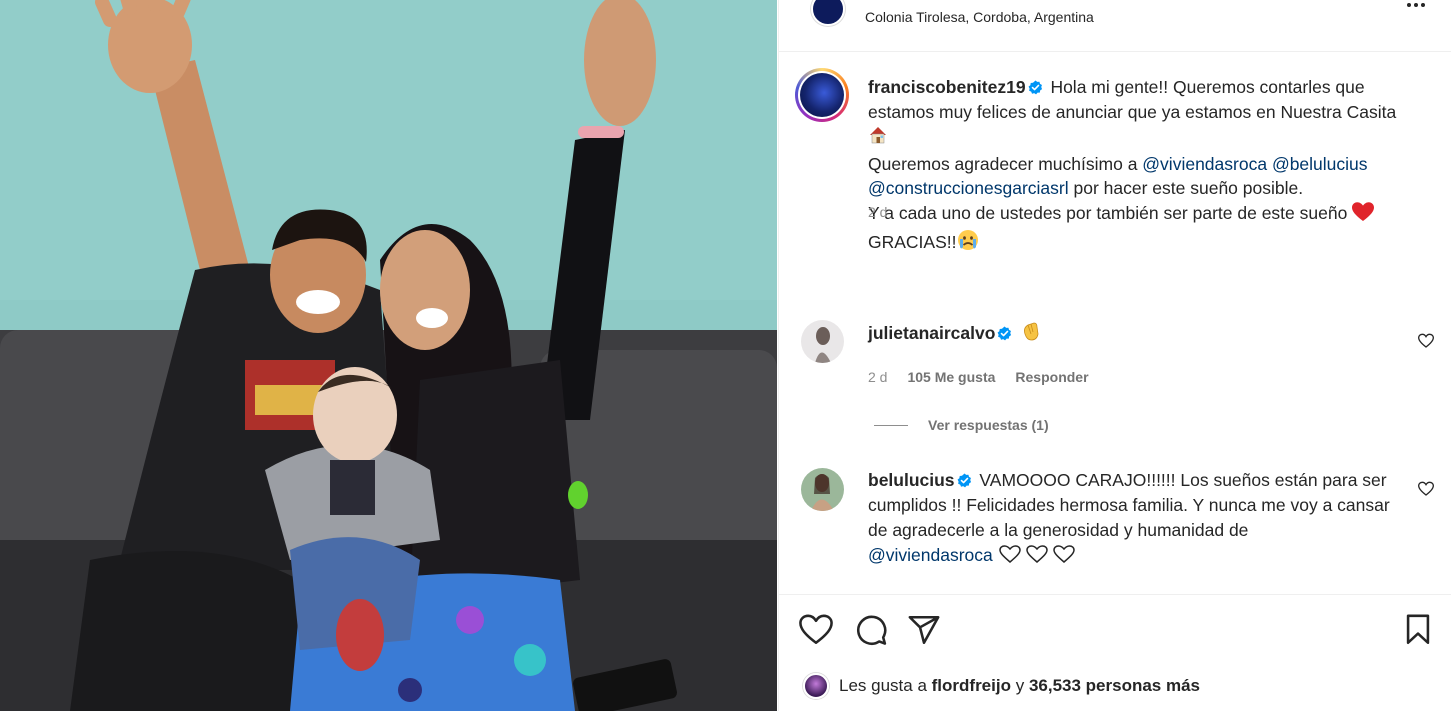  Describe the element at coordinates (877, 377) in the screenshot. I see `comment-time: 2 d` at that location.